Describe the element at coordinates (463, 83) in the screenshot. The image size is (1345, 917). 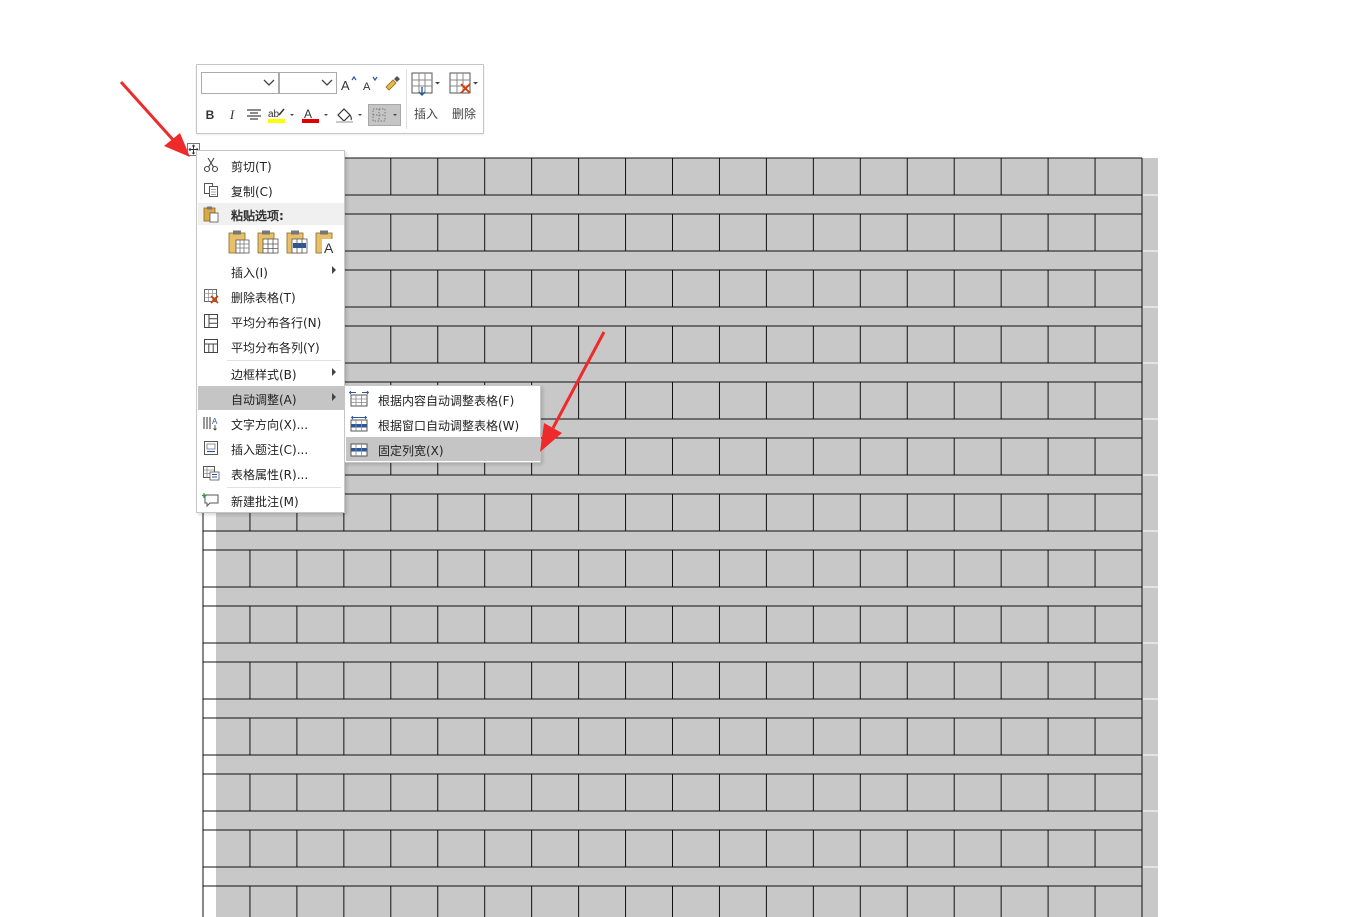
I see `table-delete-icon` at that location.